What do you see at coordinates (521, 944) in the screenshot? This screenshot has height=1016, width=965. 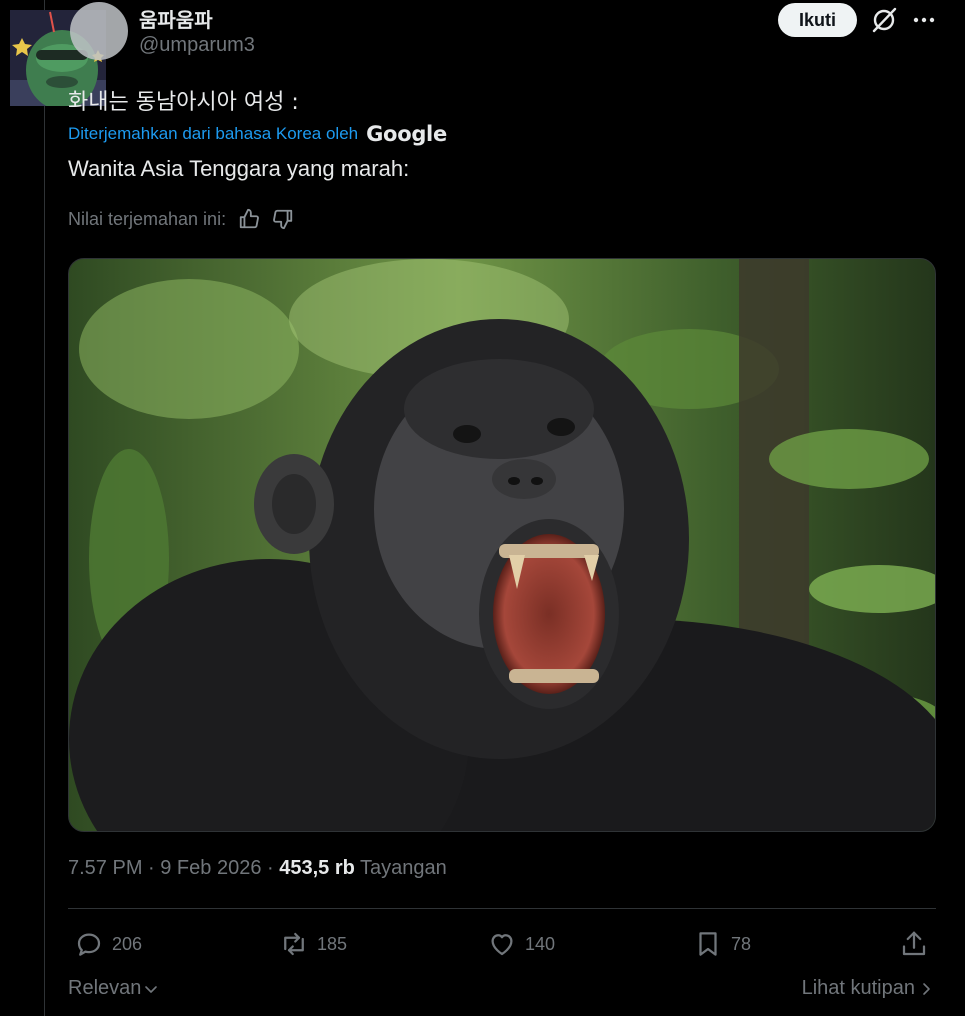 I see `like-button: 140` at bounding box center [521, 944].